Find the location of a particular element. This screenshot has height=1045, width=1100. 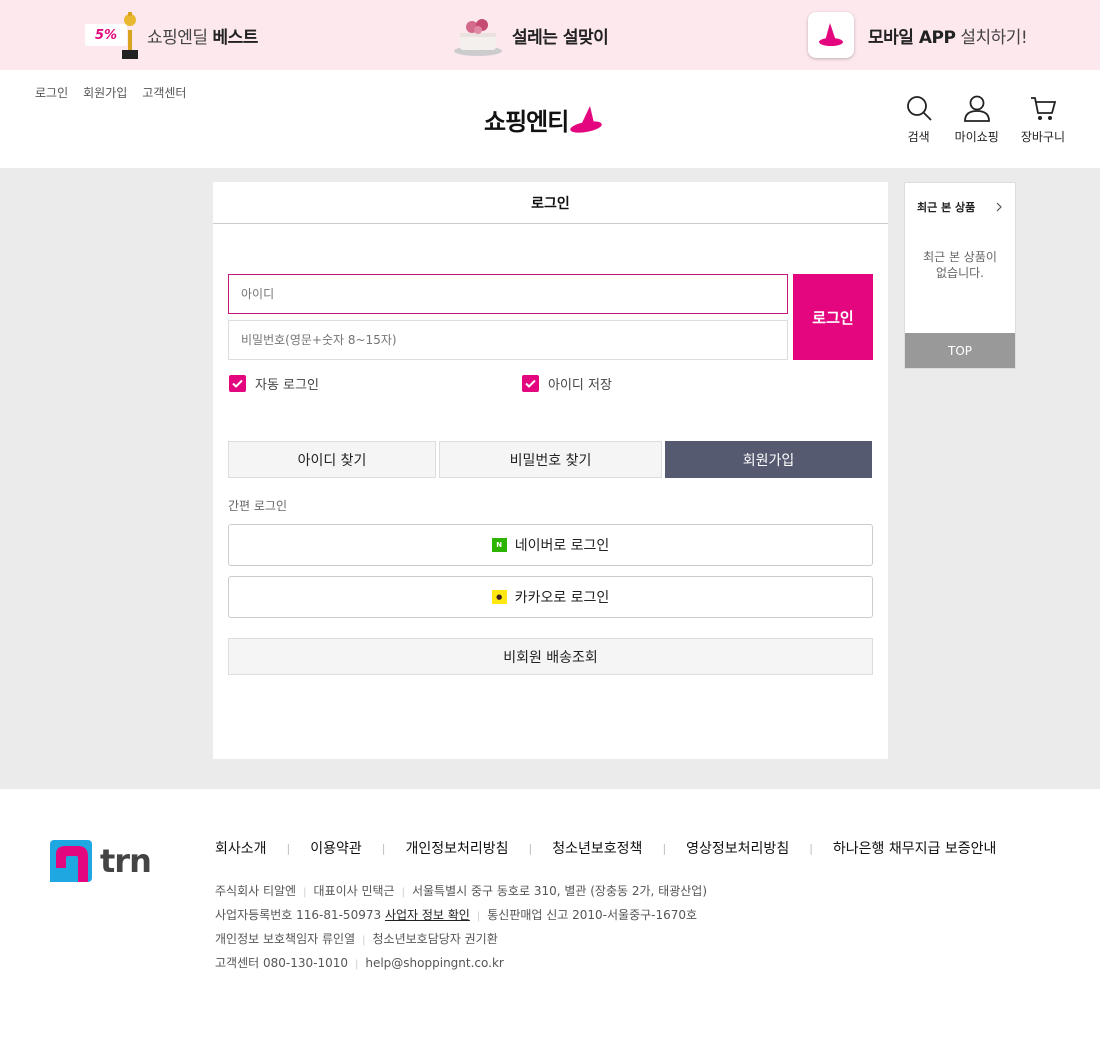

util-links: 로그인 회원가입 고객센터 is located at coordinates (110, 92).